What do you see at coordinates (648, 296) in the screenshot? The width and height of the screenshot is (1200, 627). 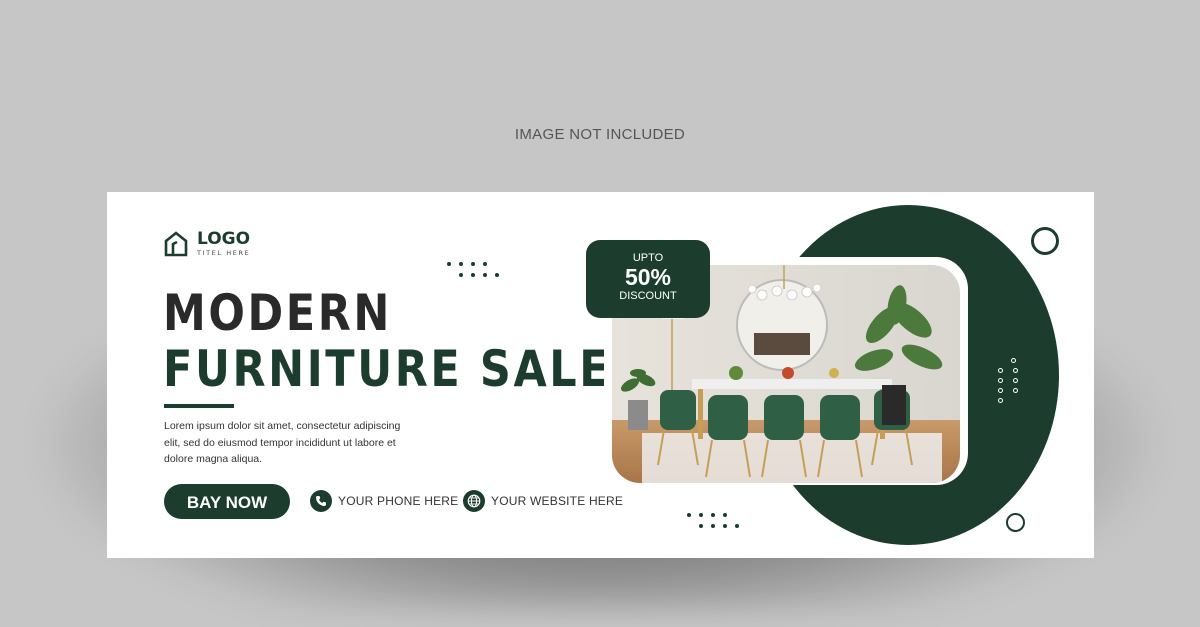 I see `discount-suffix: DISCOUNT` at bounding box center [648, 296].